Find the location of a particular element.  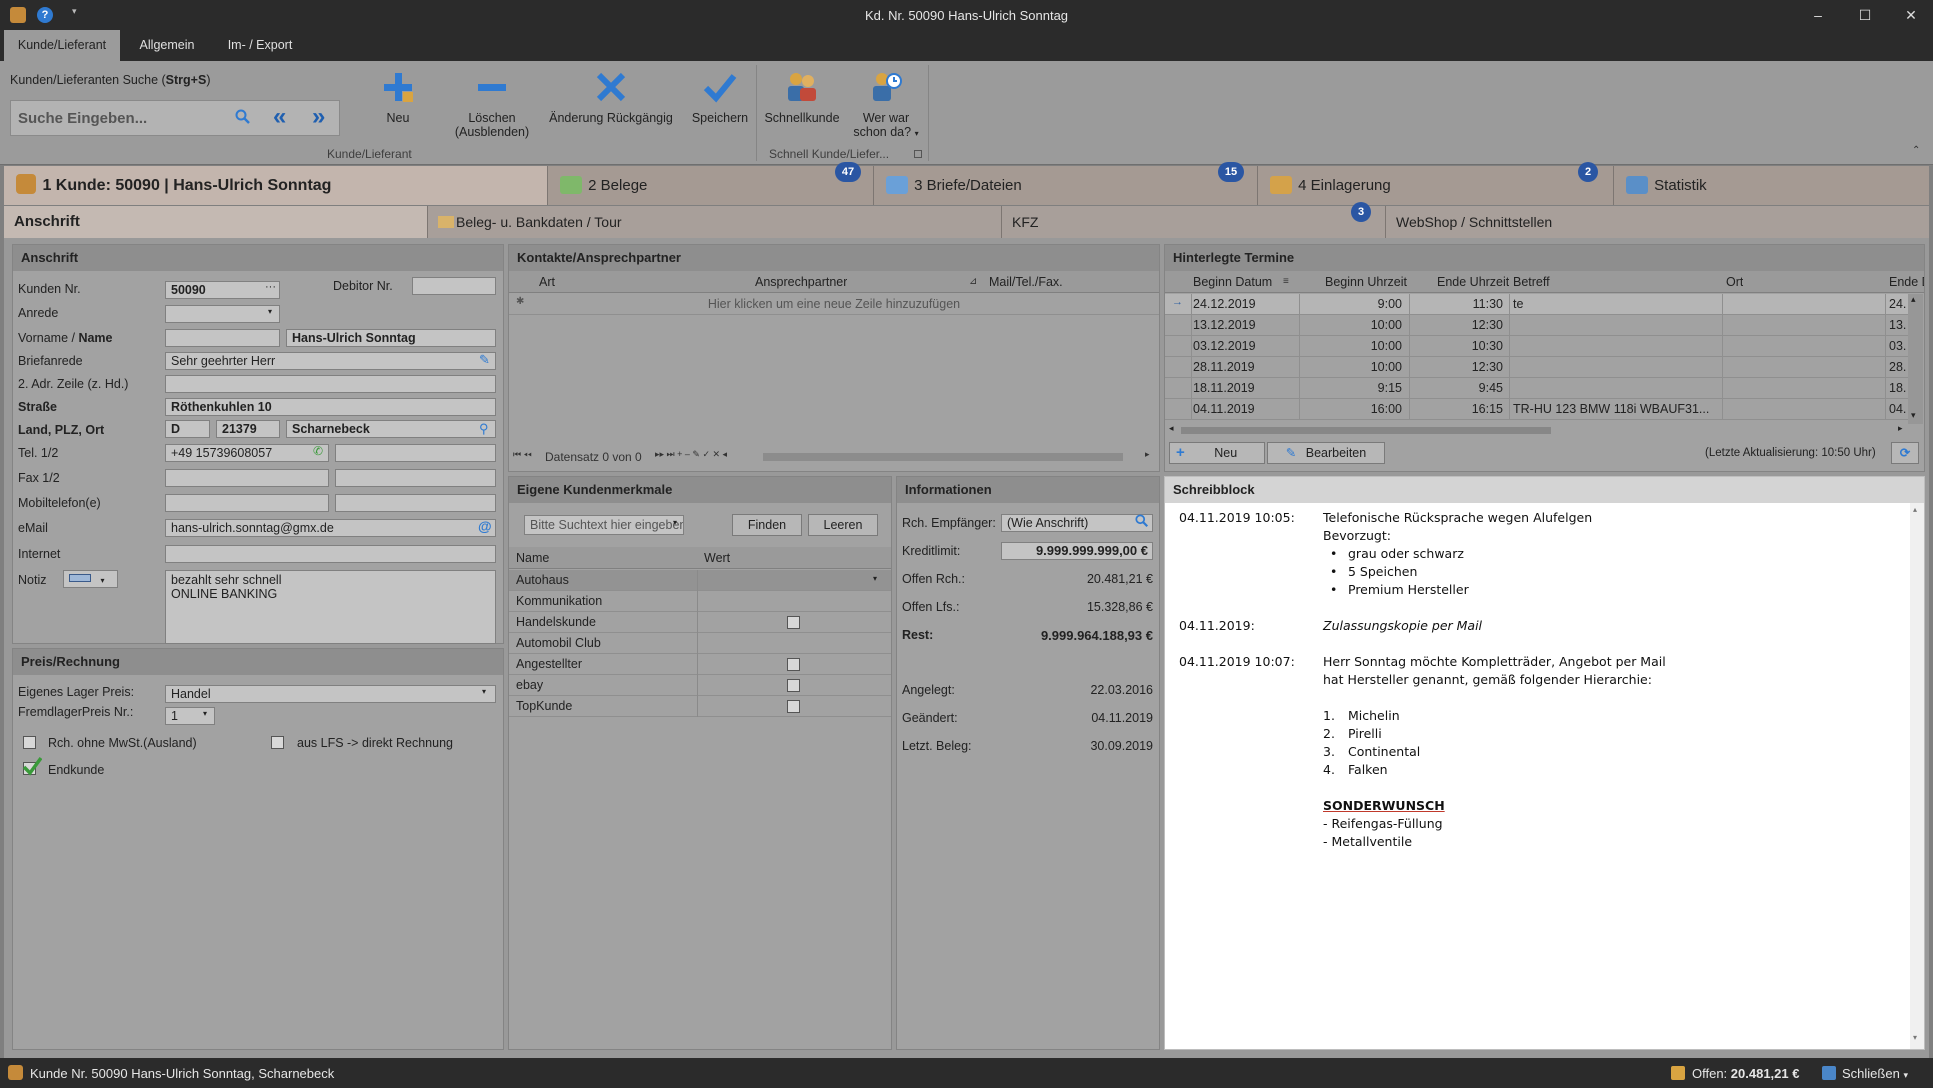

merkmal-row: Angestellter is located at coordinates (700, 664).